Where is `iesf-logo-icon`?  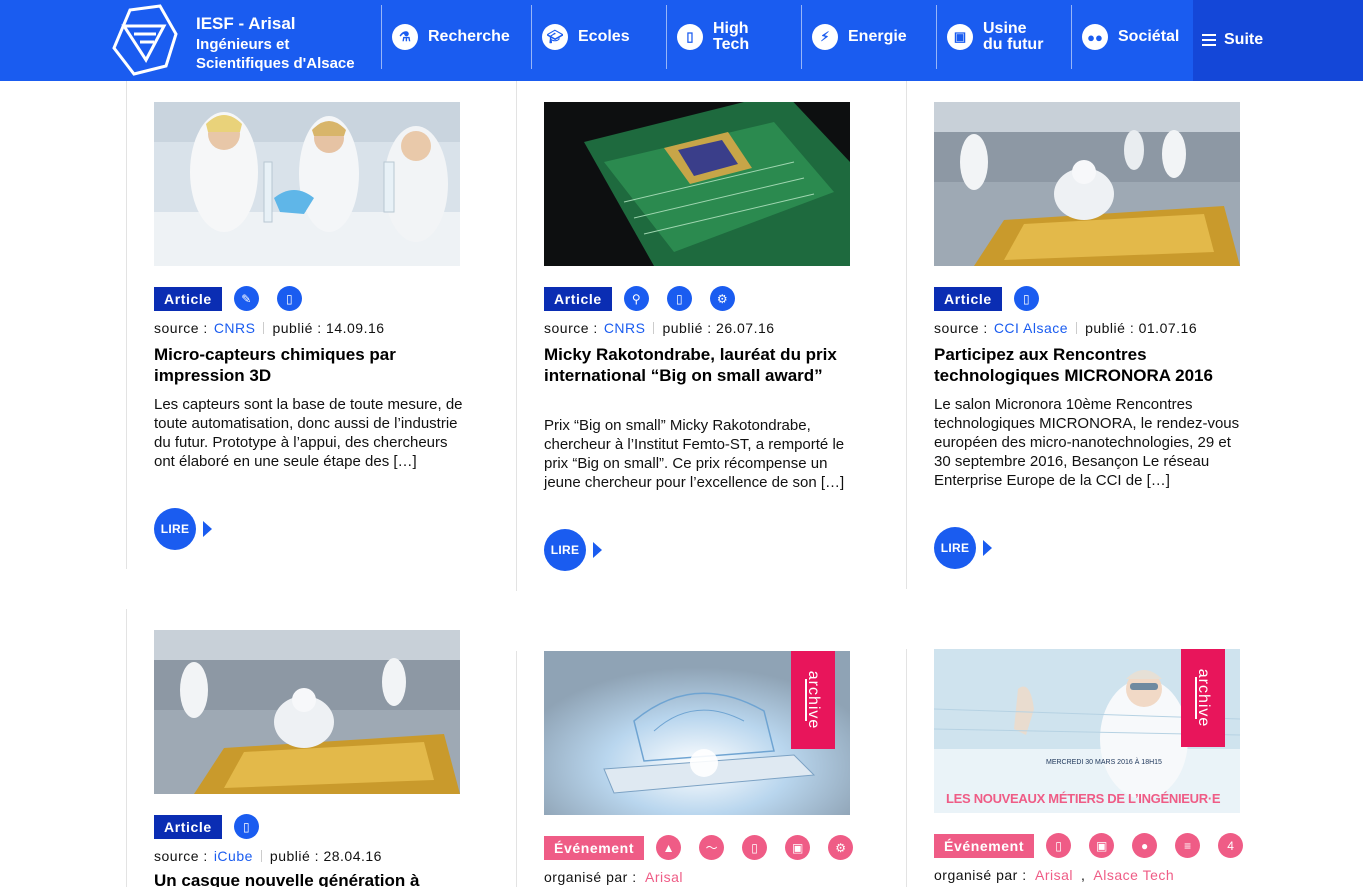
iesf-logo-icon is located at coordinates (145, 40).